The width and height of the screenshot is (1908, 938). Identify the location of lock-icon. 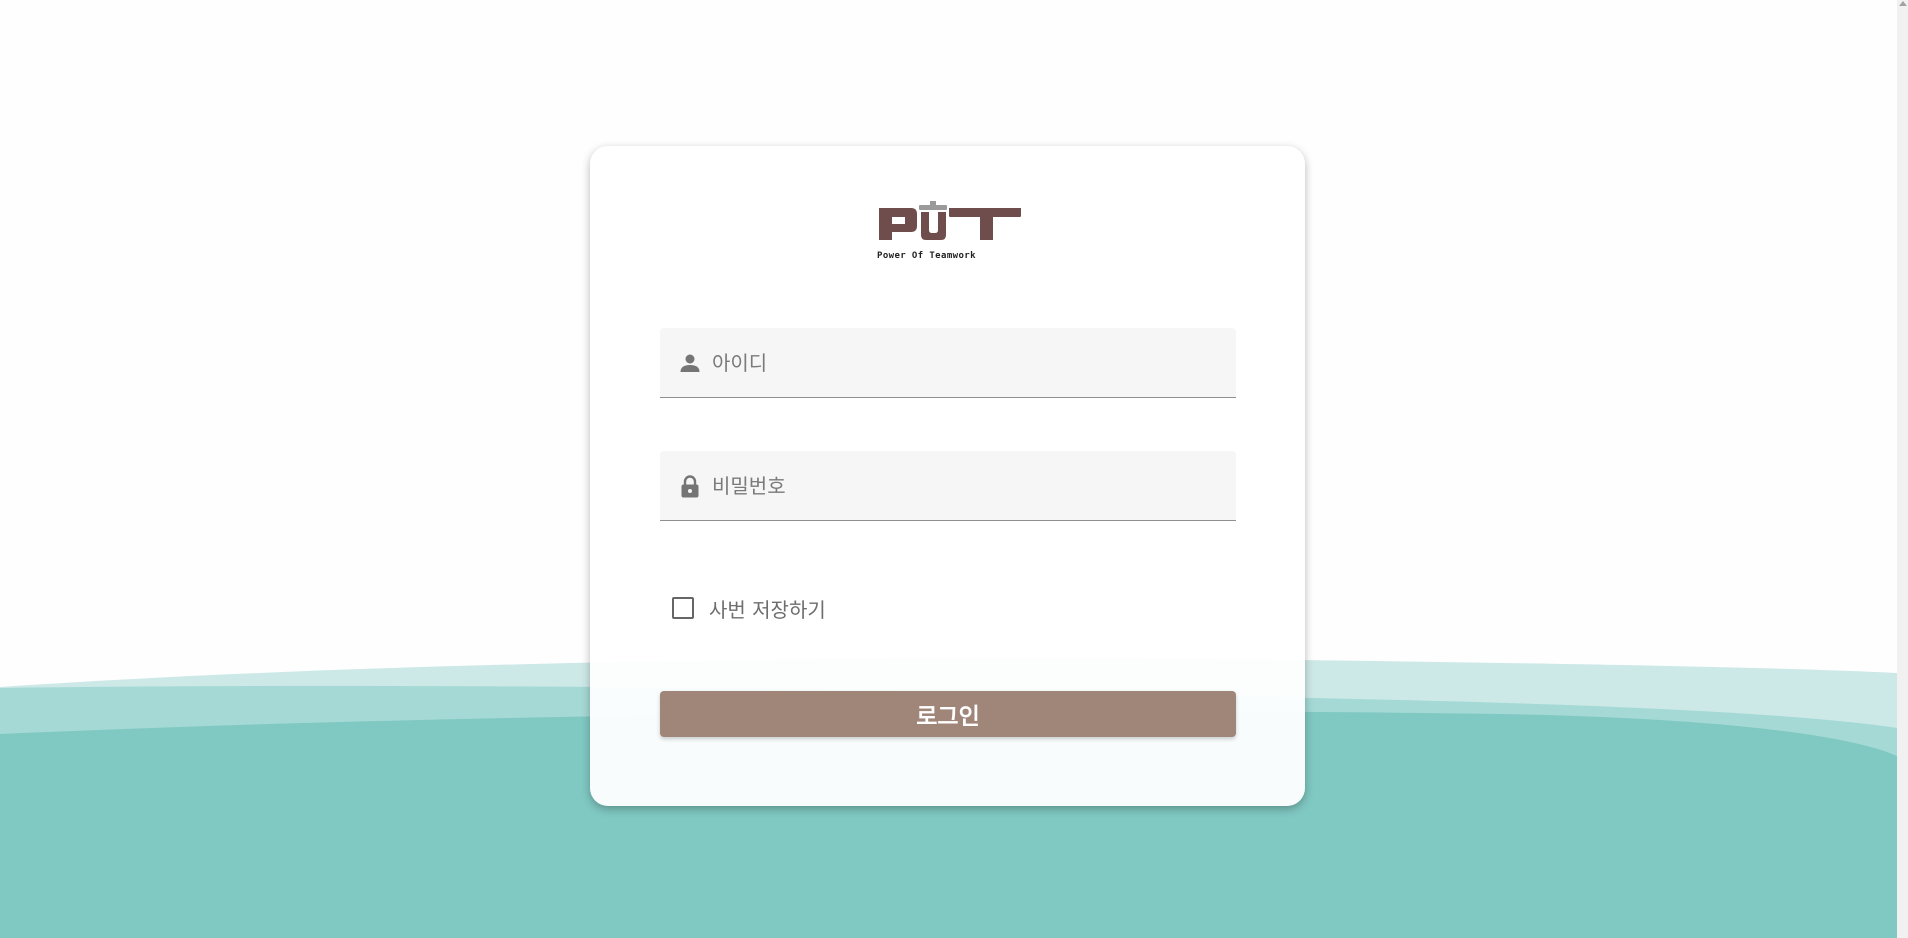
(690, 486).